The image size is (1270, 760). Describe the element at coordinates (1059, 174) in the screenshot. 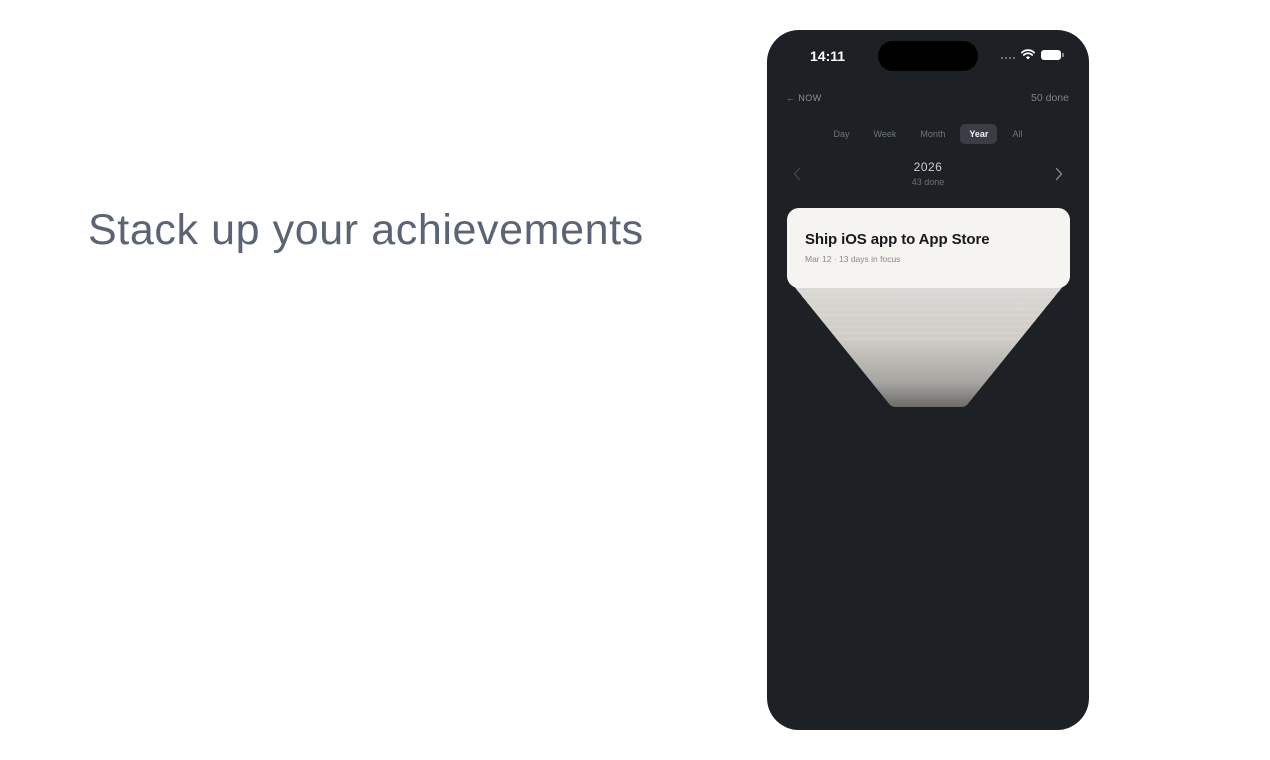

I see `chevron-right-icon` at that location.